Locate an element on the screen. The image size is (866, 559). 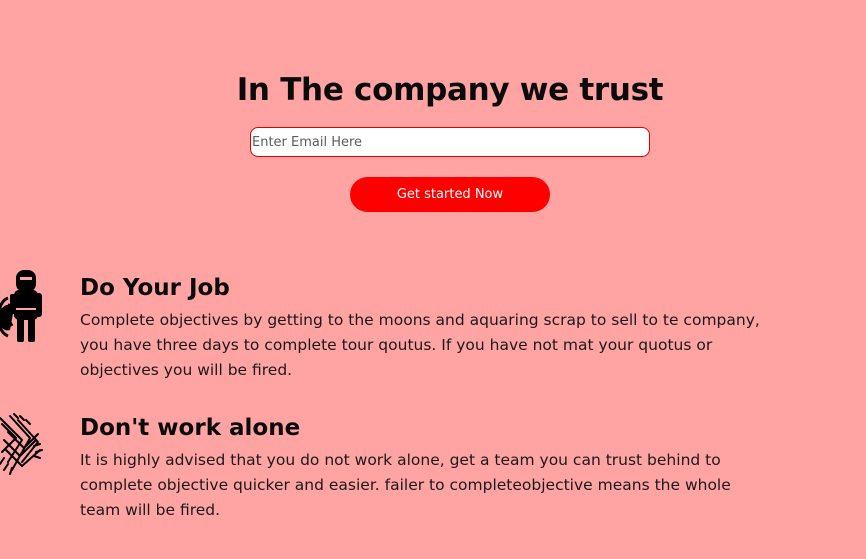
feature-title: Don't work alone is located at coordinates (190, 428).